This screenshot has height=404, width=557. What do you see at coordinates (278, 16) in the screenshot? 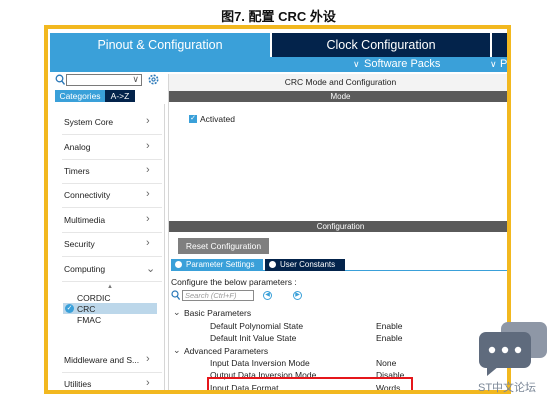
I see `figure-caption: 图7. 配置 CRC 外设` at bounding box center [278, 16].